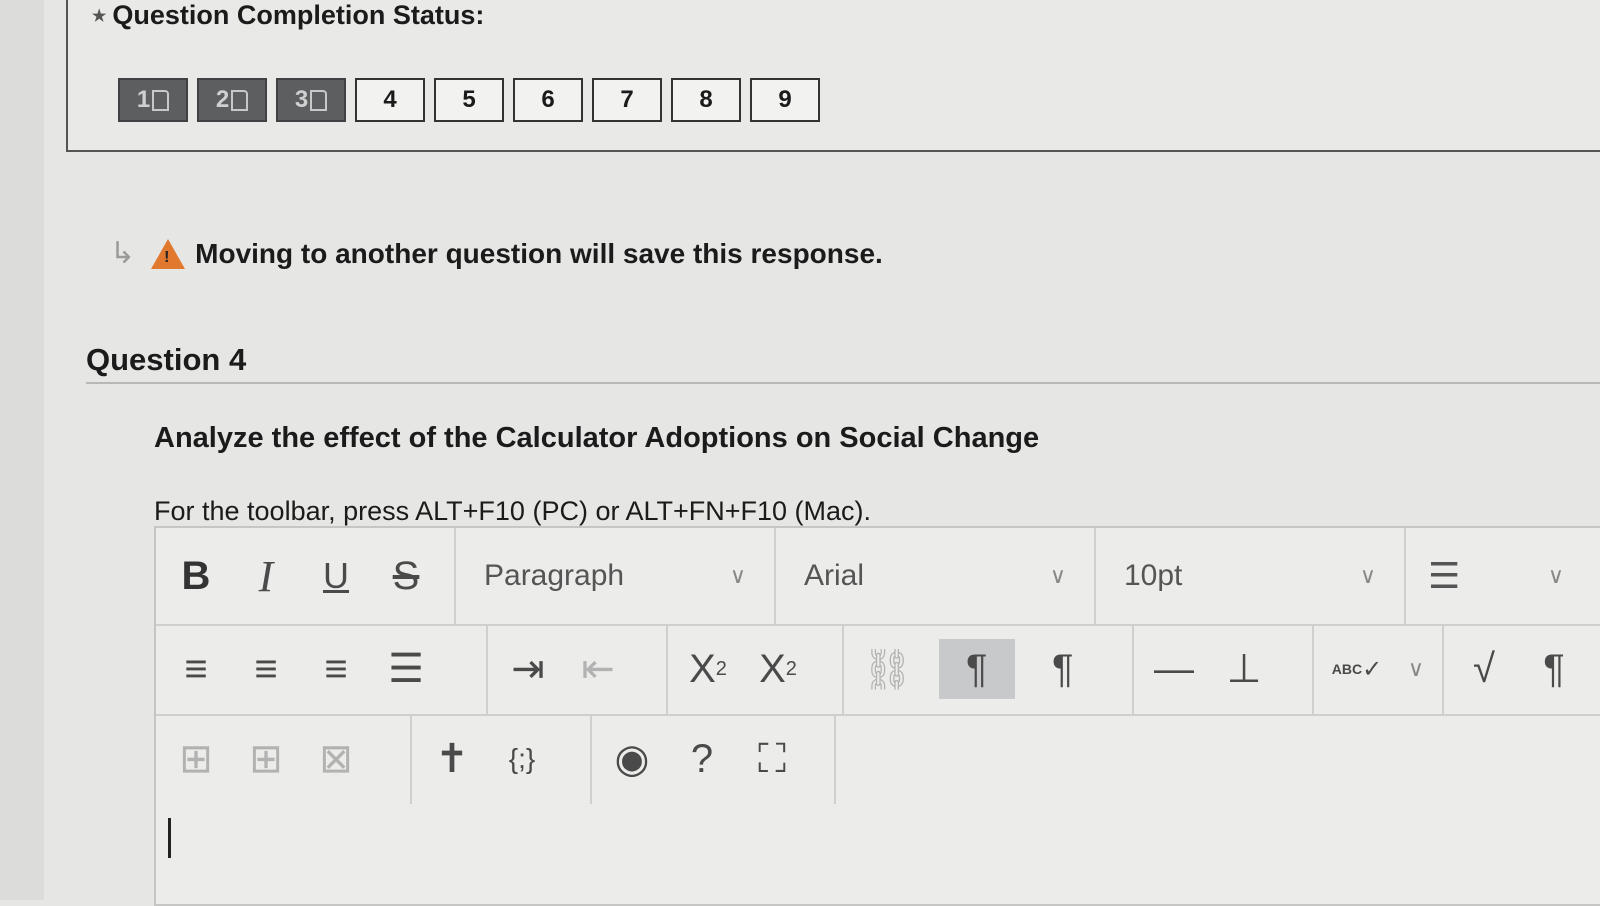  What do you see at coordinates (168, 253) in the screenshot?
I see `warning-icon: !` at bounding box center [168, 253].